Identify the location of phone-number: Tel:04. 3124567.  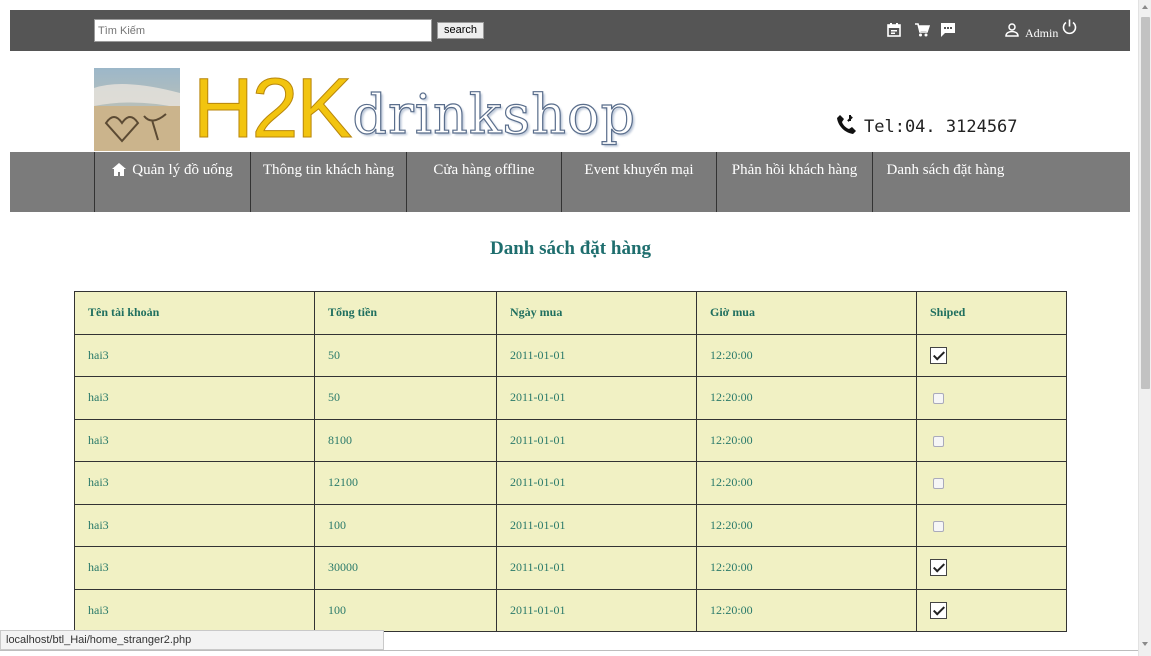
(941, 126).